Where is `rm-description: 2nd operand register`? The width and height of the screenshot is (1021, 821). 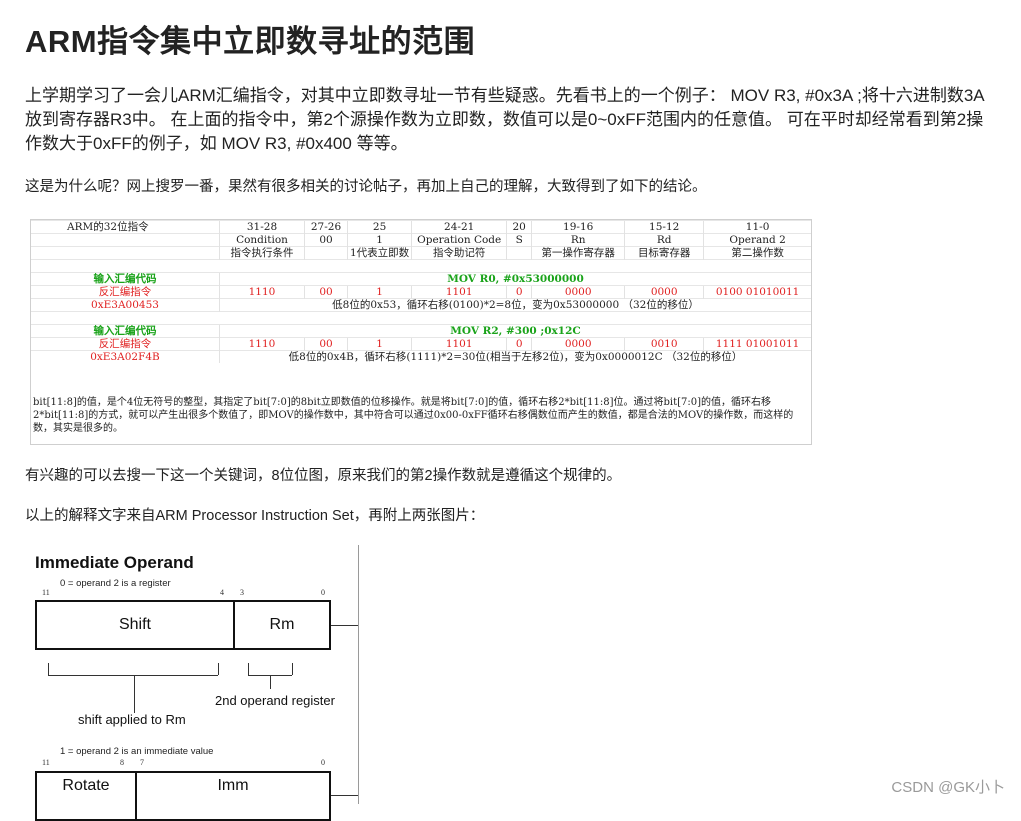 rm-description: 2nd operand register is located at coordinates (275, 700).